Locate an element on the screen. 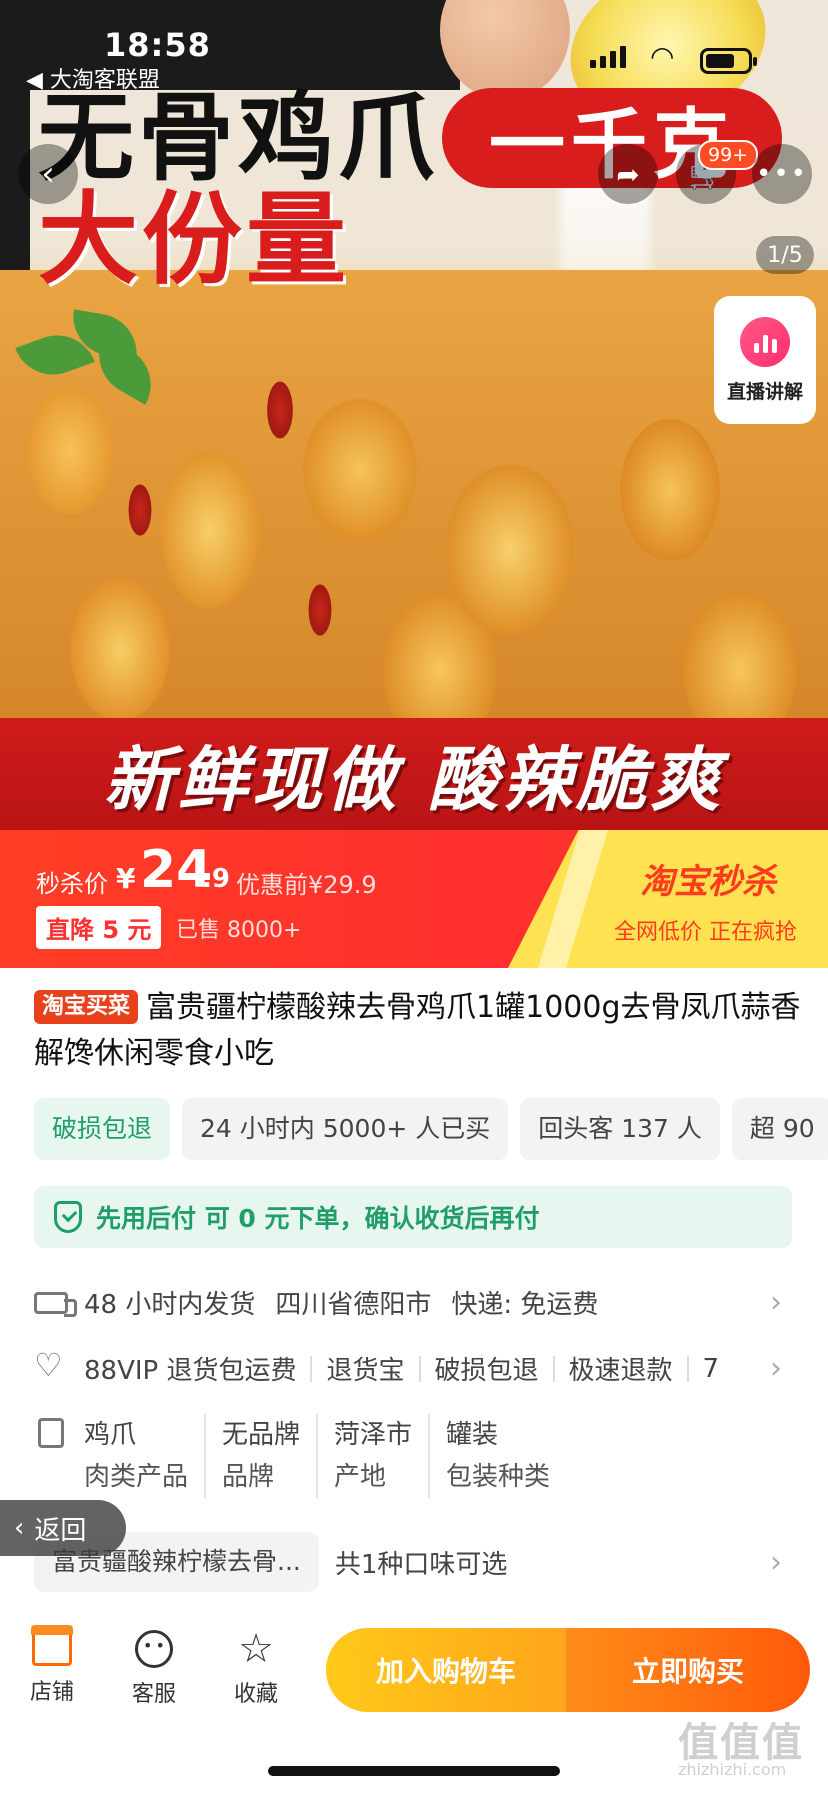 This screenshot has height=1796, width=828. spec-key: 品牌 is located at coordinates (248, 1477).